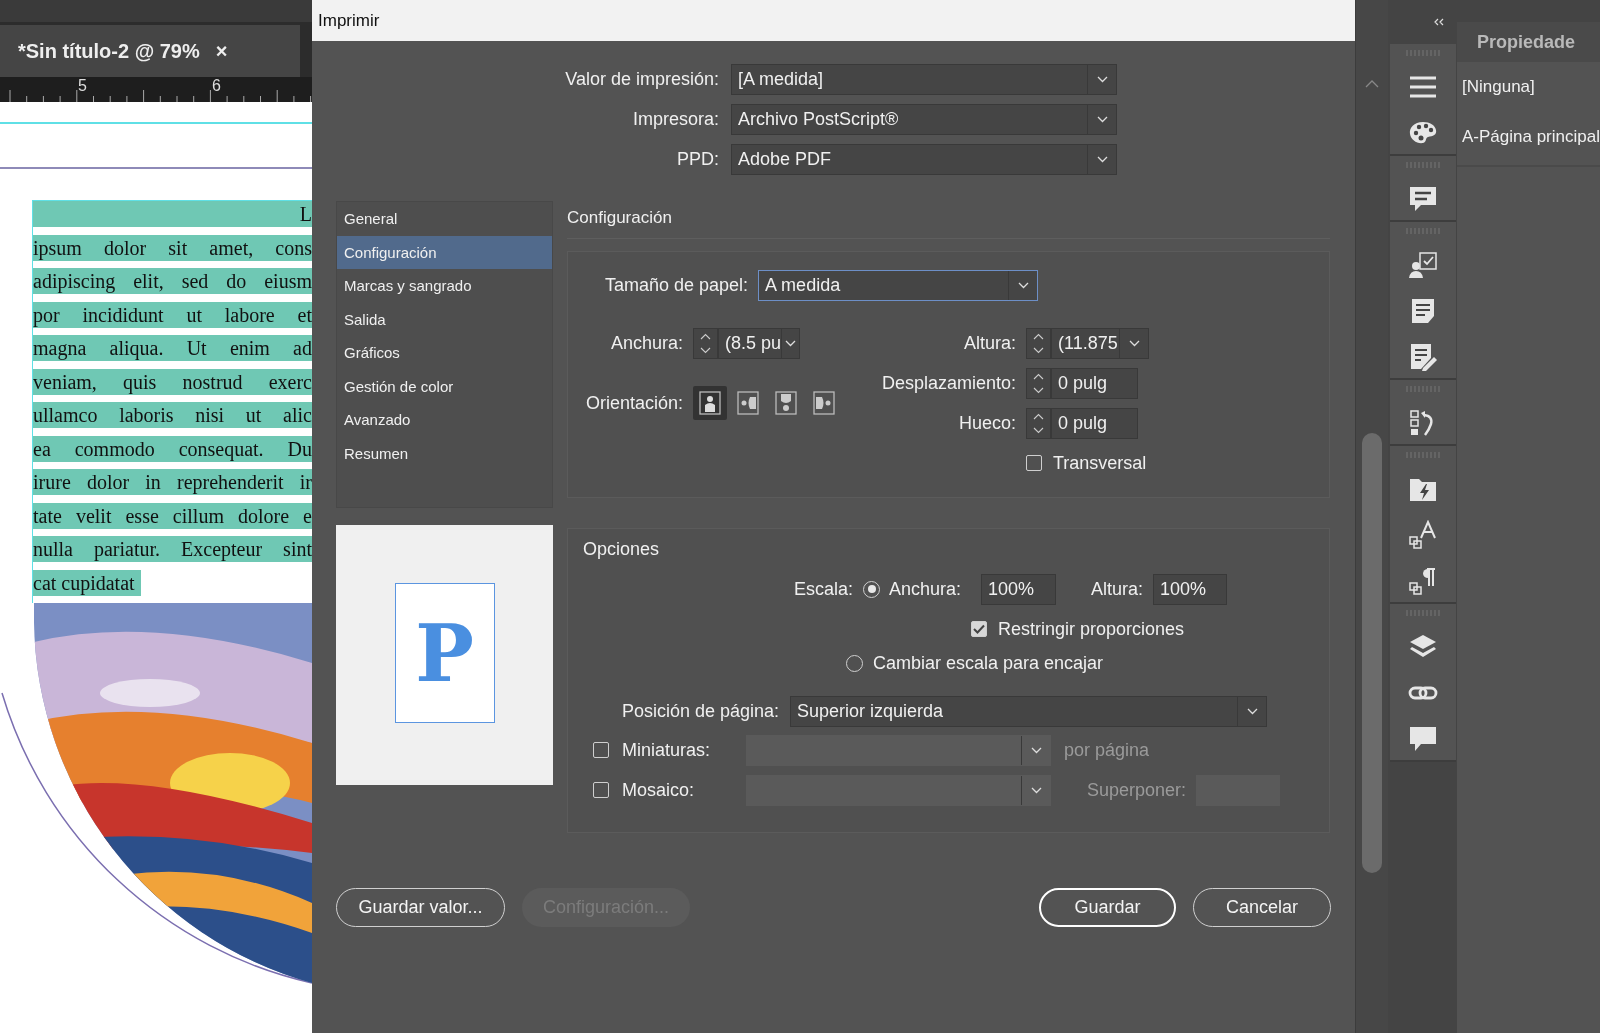  Describe the element at coordinates (822, 589) in the screenshot. I see `field-label: Escala:` at that location.